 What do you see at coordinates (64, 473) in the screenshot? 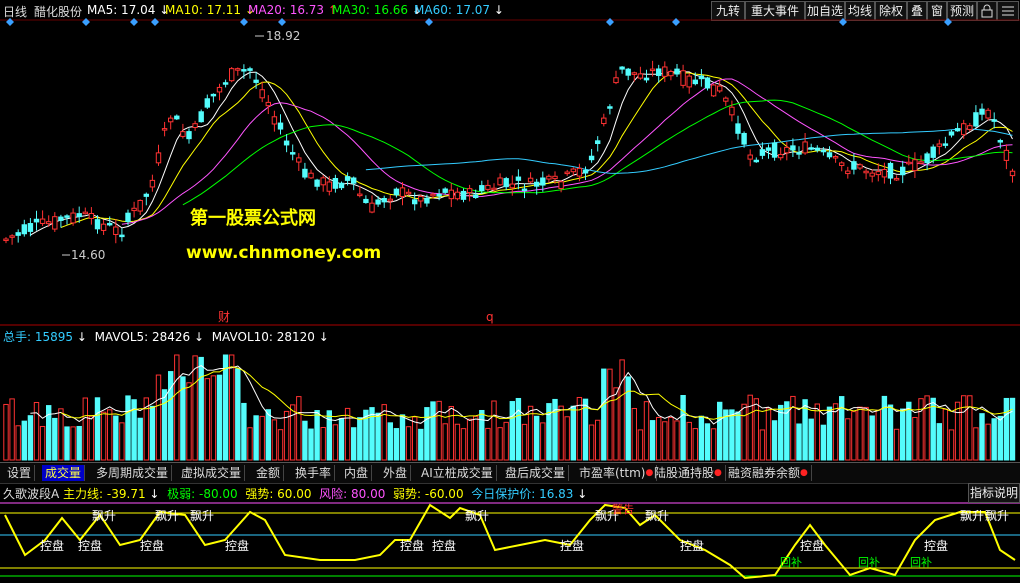
I see `tab-volume: 成交量` at bounding box center [64, 473].